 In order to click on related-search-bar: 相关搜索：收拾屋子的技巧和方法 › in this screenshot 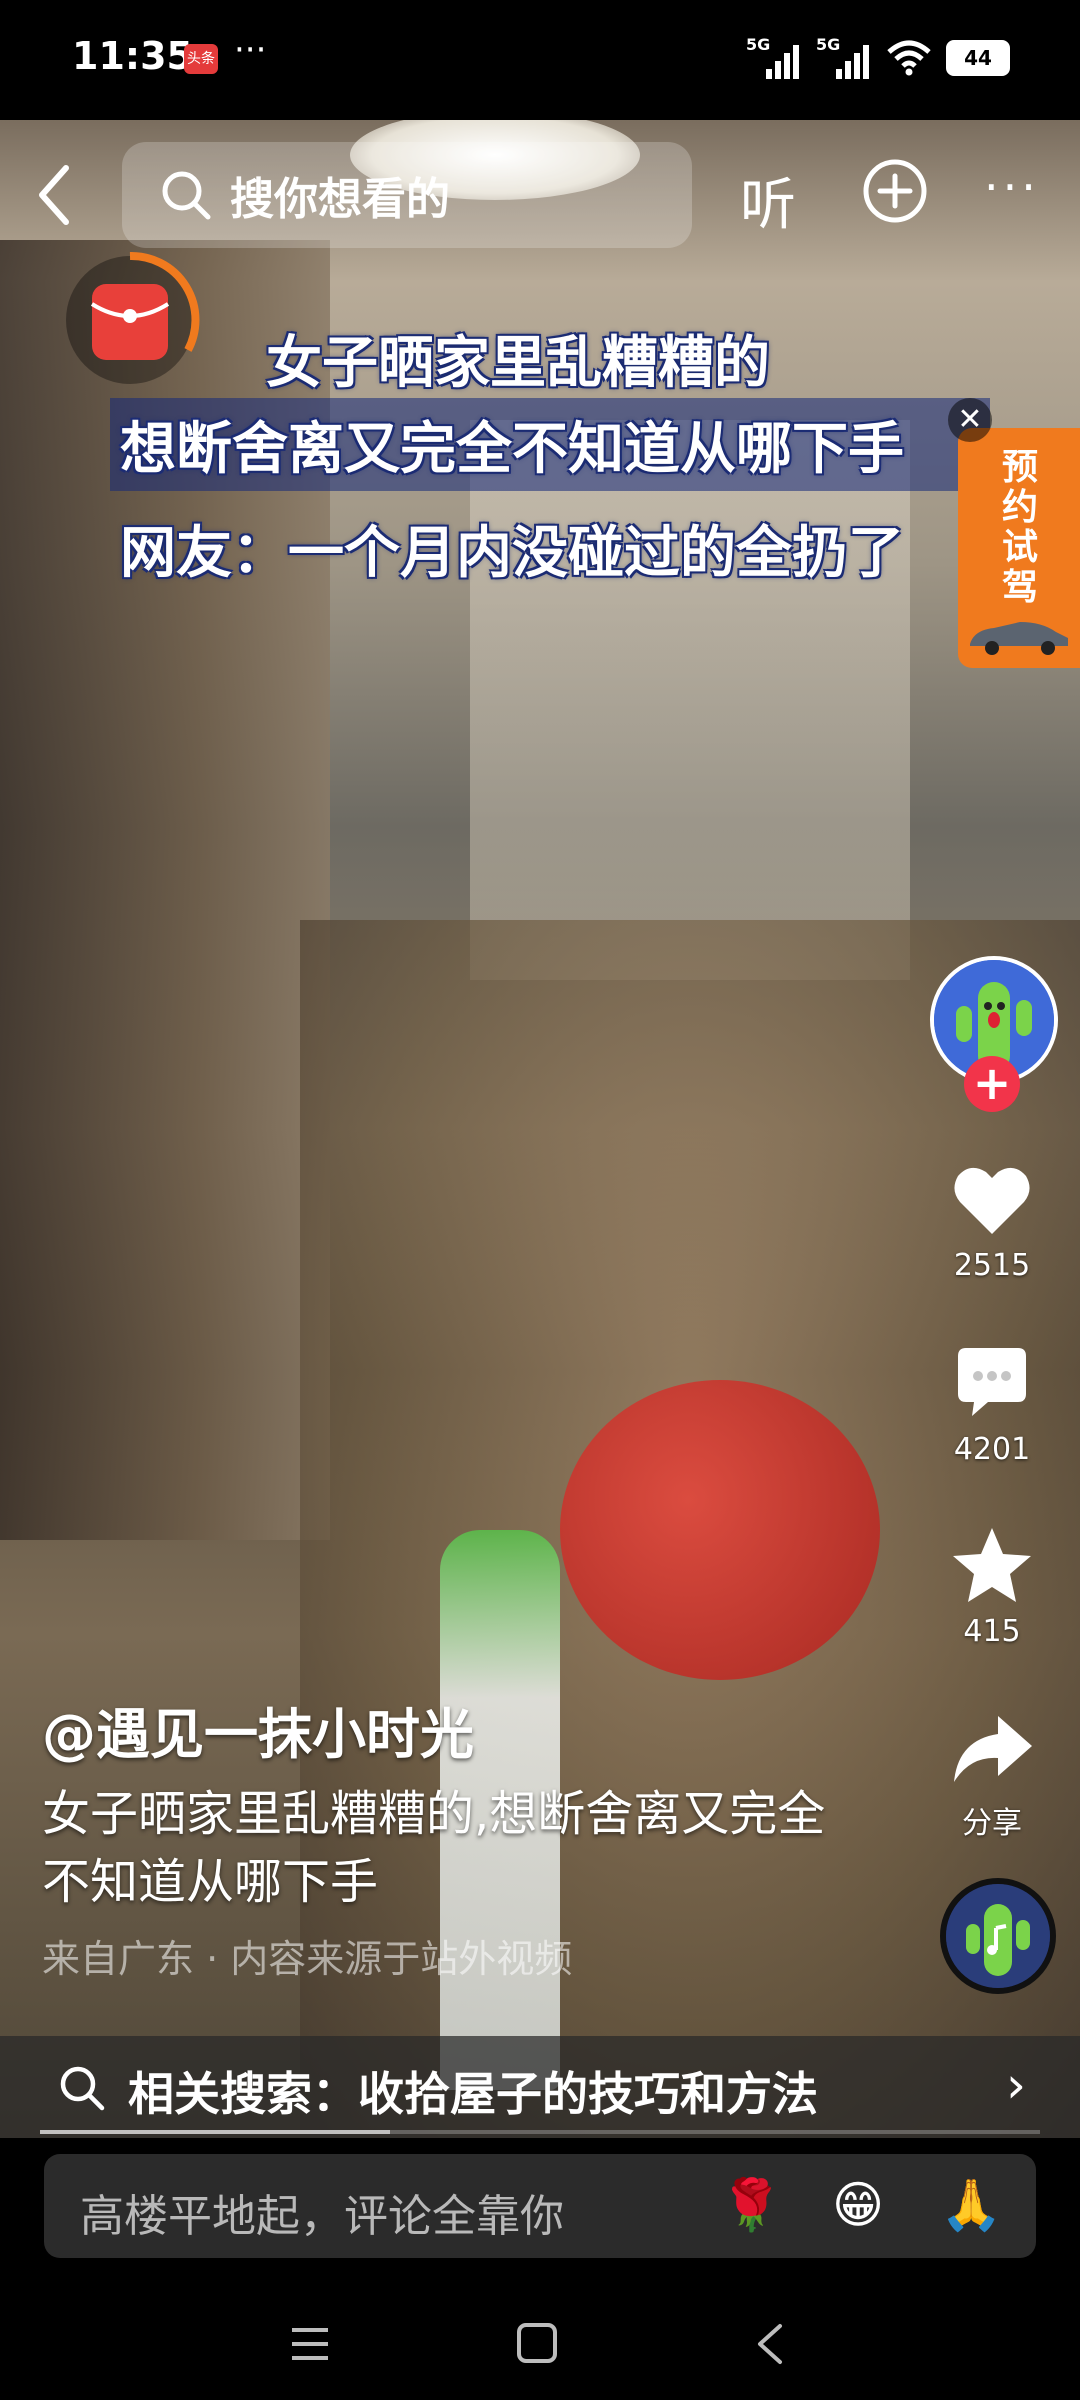, I will do `click(540, 2087)`.